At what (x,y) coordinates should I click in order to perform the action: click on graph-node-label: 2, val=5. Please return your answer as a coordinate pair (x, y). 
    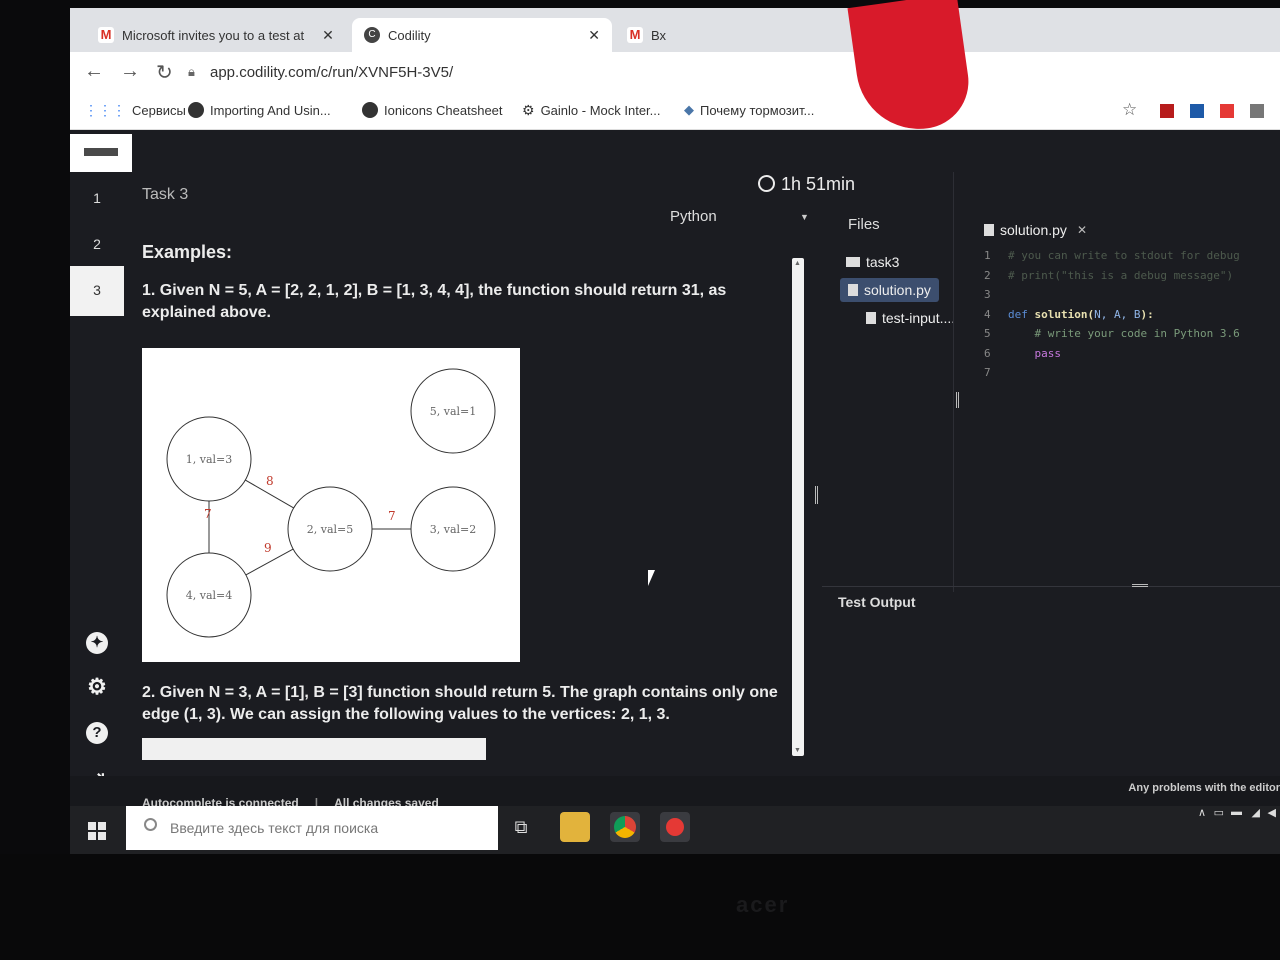
    Looking at the image, I should click on (330, 529).